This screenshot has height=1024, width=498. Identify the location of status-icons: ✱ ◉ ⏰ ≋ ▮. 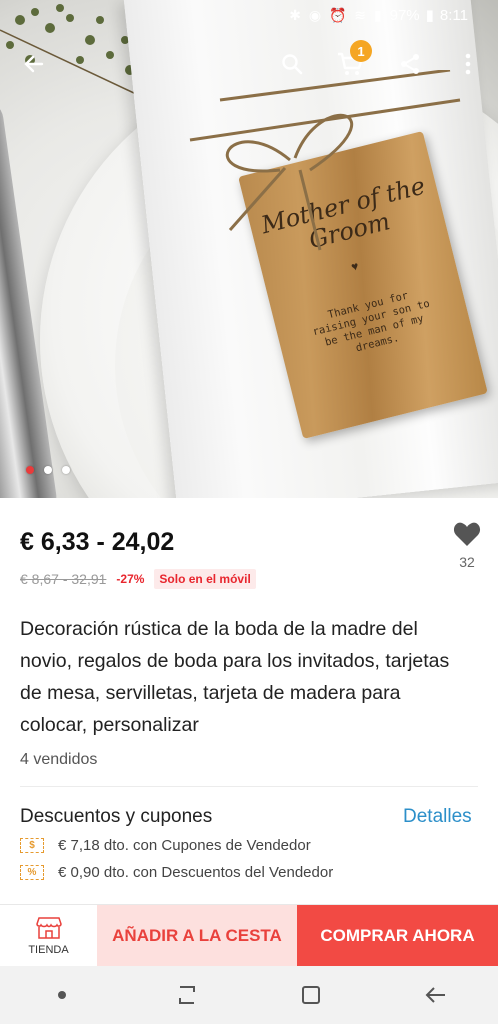
(336, 14).